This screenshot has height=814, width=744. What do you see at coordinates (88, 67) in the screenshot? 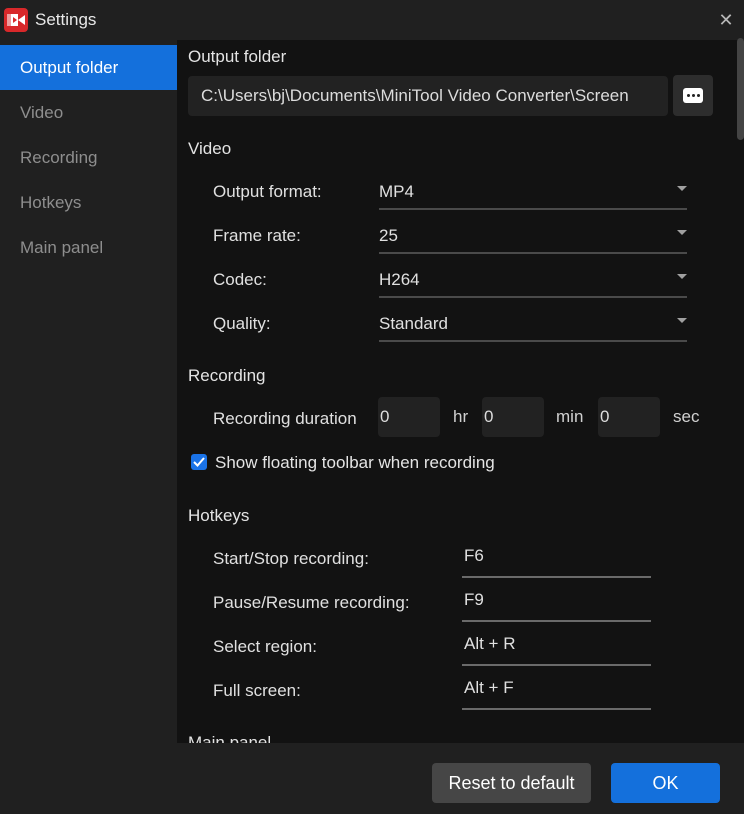
I see `sidebar-item-output-folder: Output folder` at bounding box center [88, 67].